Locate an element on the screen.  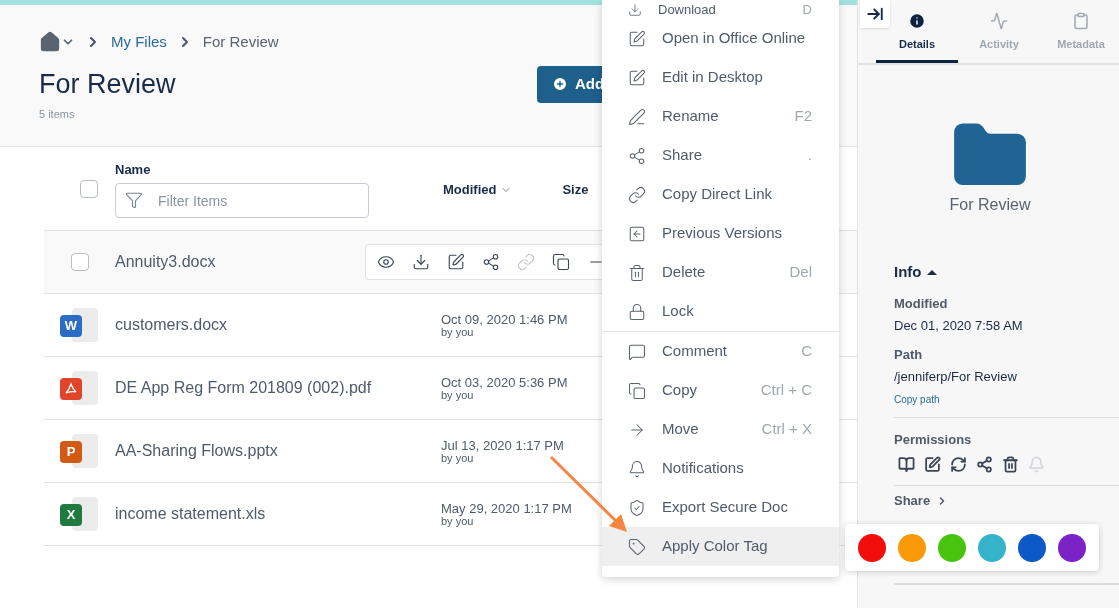
menu-item: Edit in Desktop is located at coordinates (720, 77).